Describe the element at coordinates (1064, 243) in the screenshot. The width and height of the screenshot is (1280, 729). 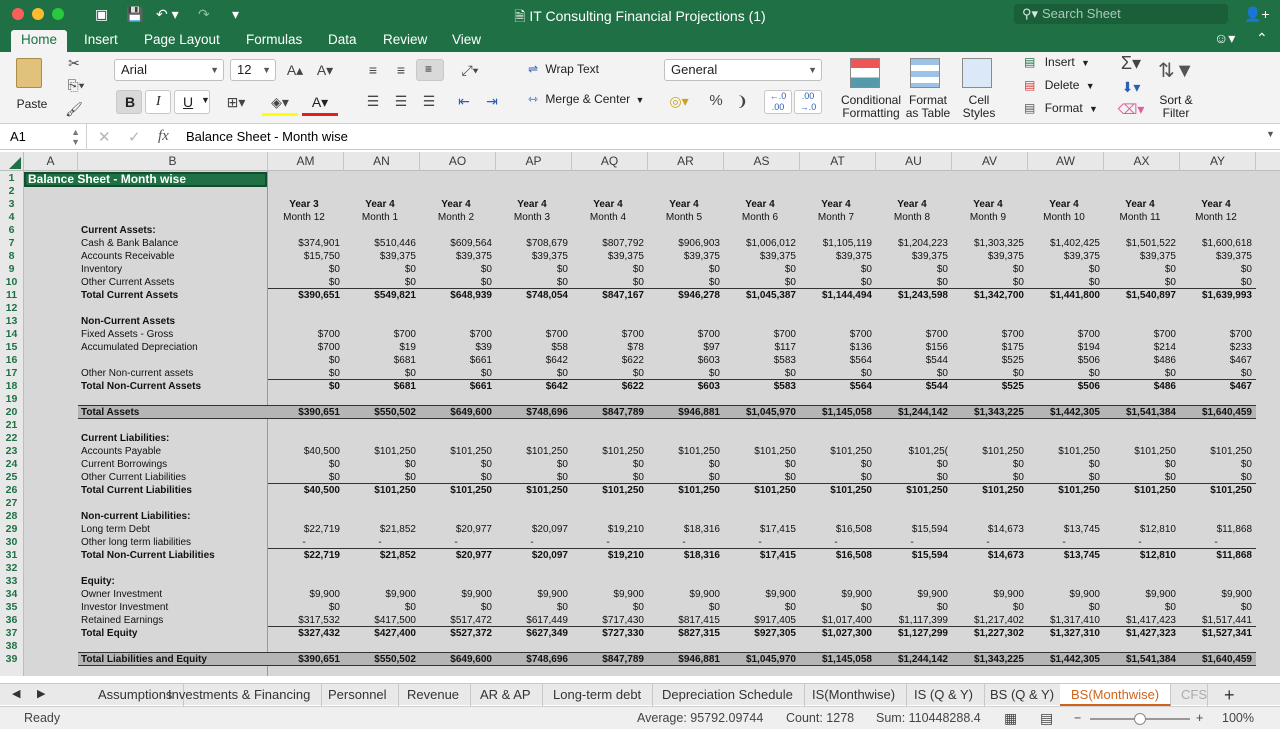
I see `value-cell: $1,402,425` at that location.